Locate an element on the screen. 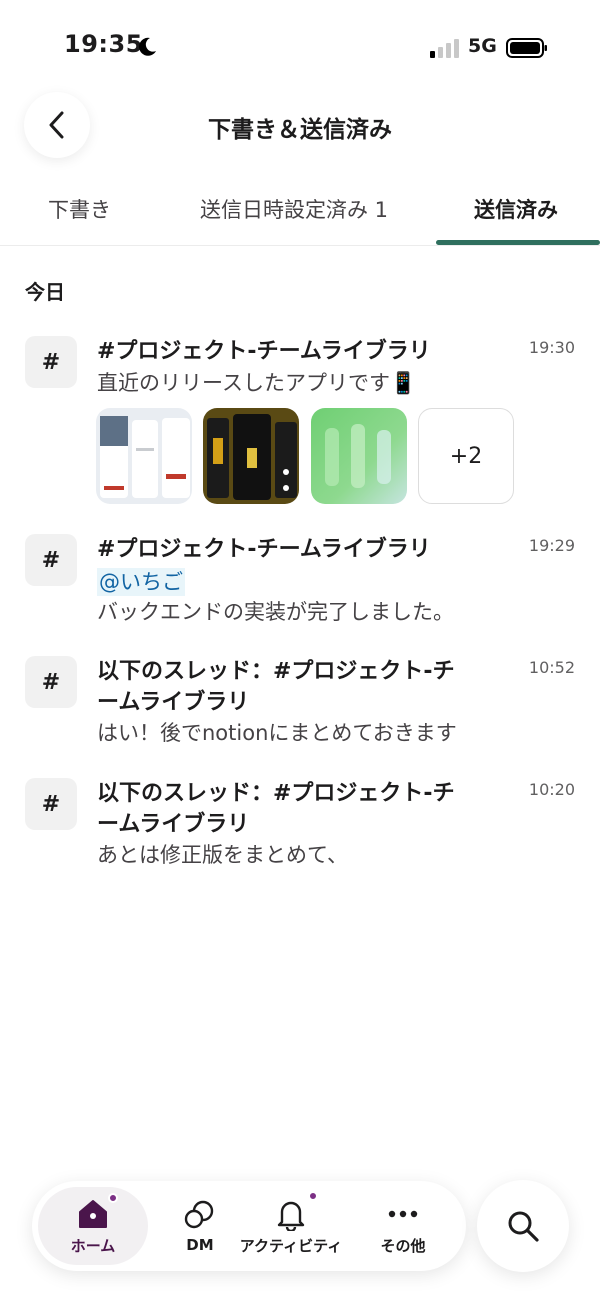 Image resolution: width=600 pixels, height=1304 pixels. message-text: バックエンドの実装が完了しました。 is located at coordinates (275, 612).